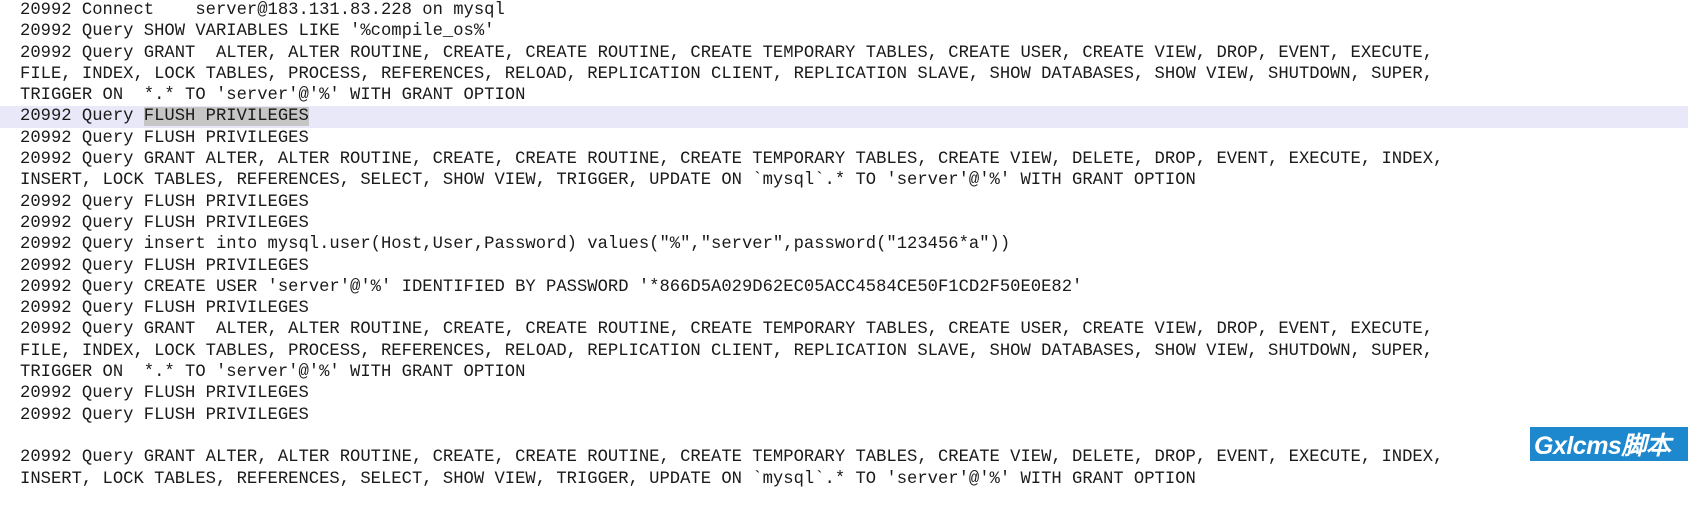 This screenshot has height=511, width=1688. I want to click on log-line, so click(844, 436).